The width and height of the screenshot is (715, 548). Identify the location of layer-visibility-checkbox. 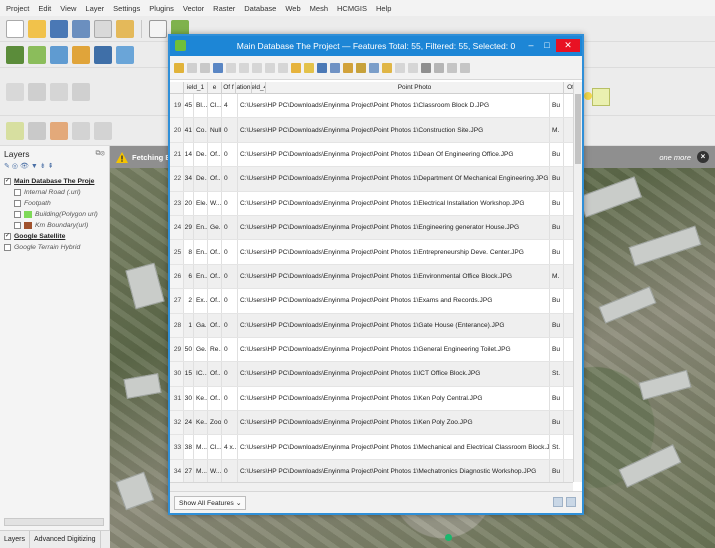
(17, 203).